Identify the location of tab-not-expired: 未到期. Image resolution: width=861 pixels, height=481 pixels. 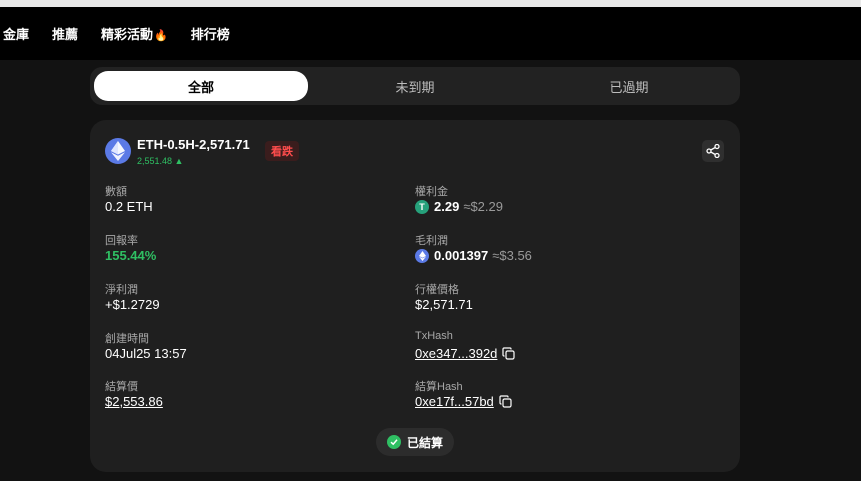
(415, 86).